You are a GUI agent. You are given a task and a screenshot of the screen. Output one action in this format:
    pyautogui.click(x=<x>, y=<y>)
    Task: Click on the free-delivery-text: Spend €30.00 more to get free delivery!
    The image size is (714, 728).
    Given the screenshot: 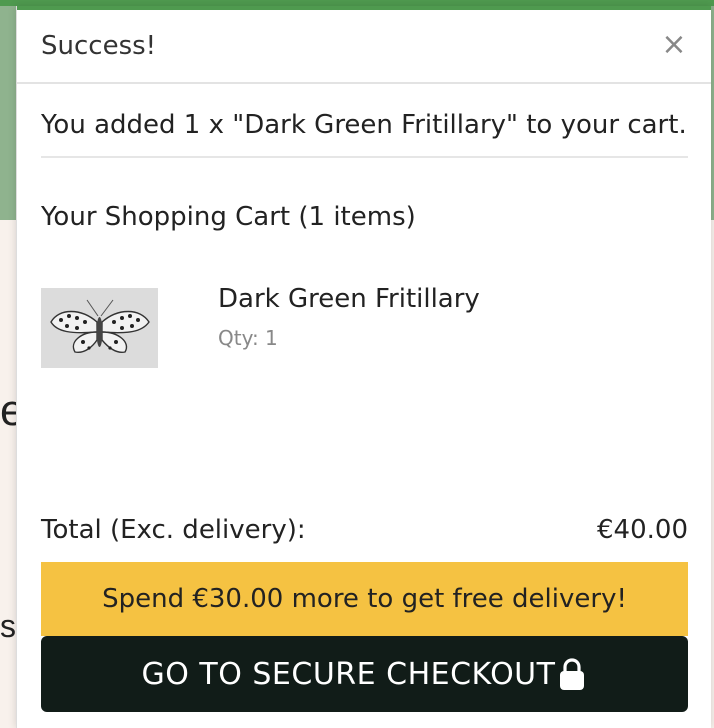 What is the action you would take?
    pyautogui.click(x=364, y=599)
    